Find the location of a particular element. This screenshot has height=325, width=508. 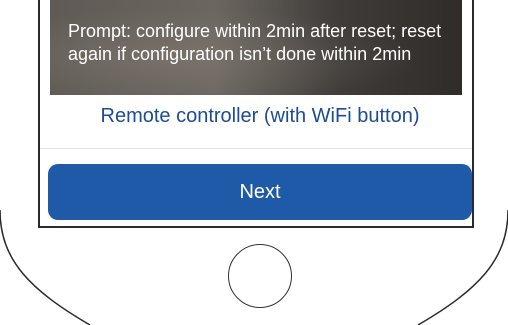

remote-controller-option: Remote controller (with WiFi button) is located at coordinates (260, 116).